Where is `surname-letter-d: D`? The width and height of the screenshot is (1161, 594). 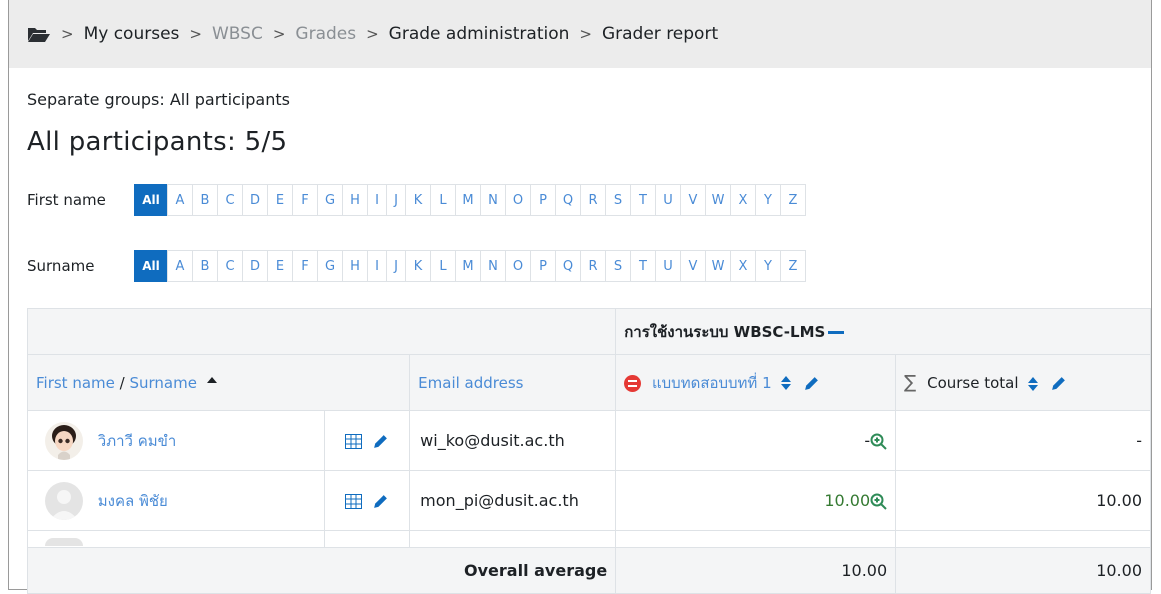 surname-letter-d: D is located at coordinates (255, 266).